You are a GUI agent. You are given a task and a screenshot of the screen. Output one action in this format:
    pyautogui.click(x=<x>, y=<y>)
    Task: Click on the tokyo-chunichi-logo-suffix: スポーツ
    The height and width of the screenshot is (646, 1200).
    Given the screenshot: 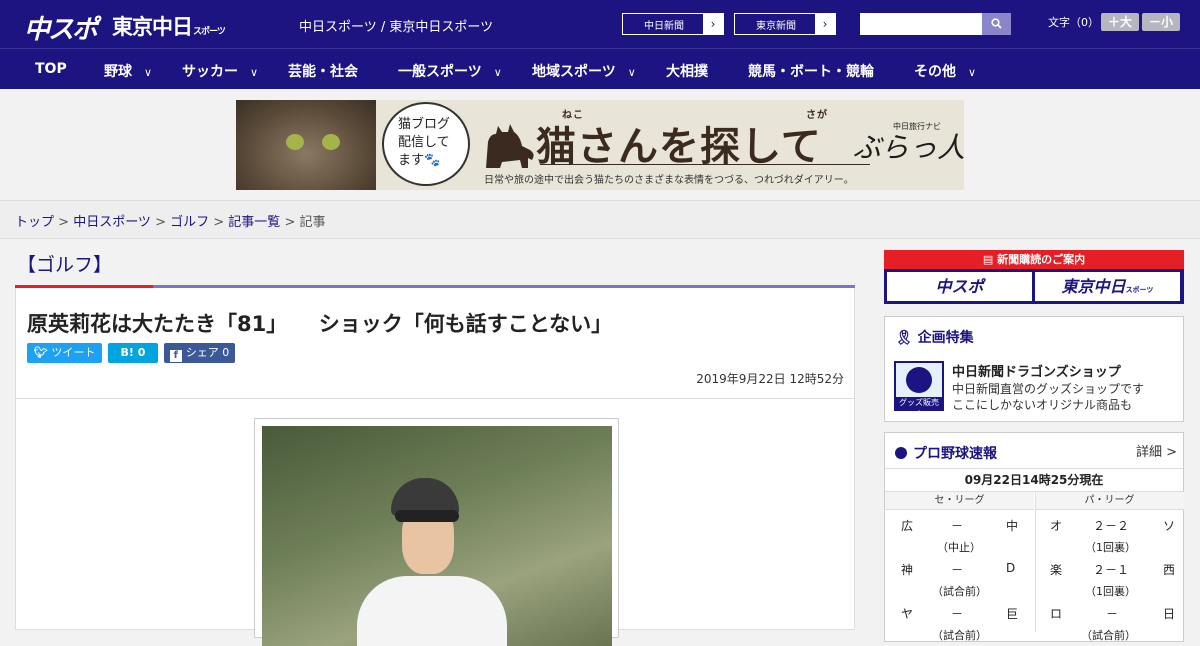 What is the action you would take?
    pyautogui.click(x=209, y=32)
    